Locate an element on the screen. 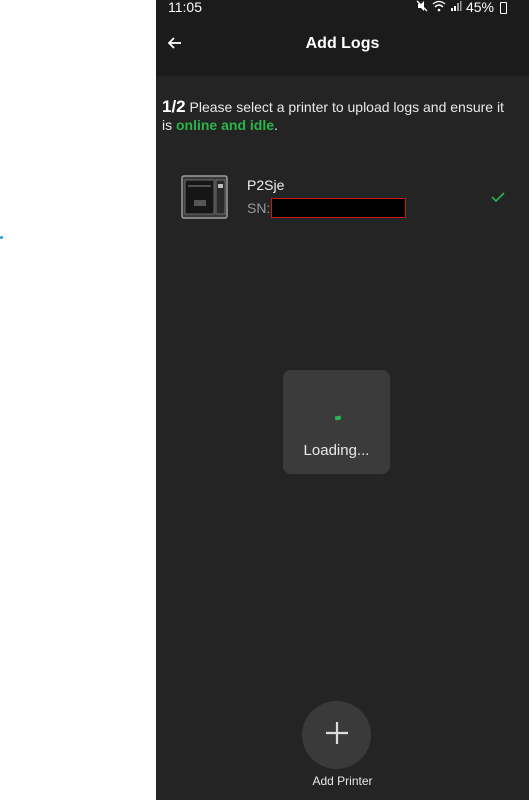 The width and height of the screenshot is (529, 800). printer-name: P2Sje is located at coordinates (266, 185).